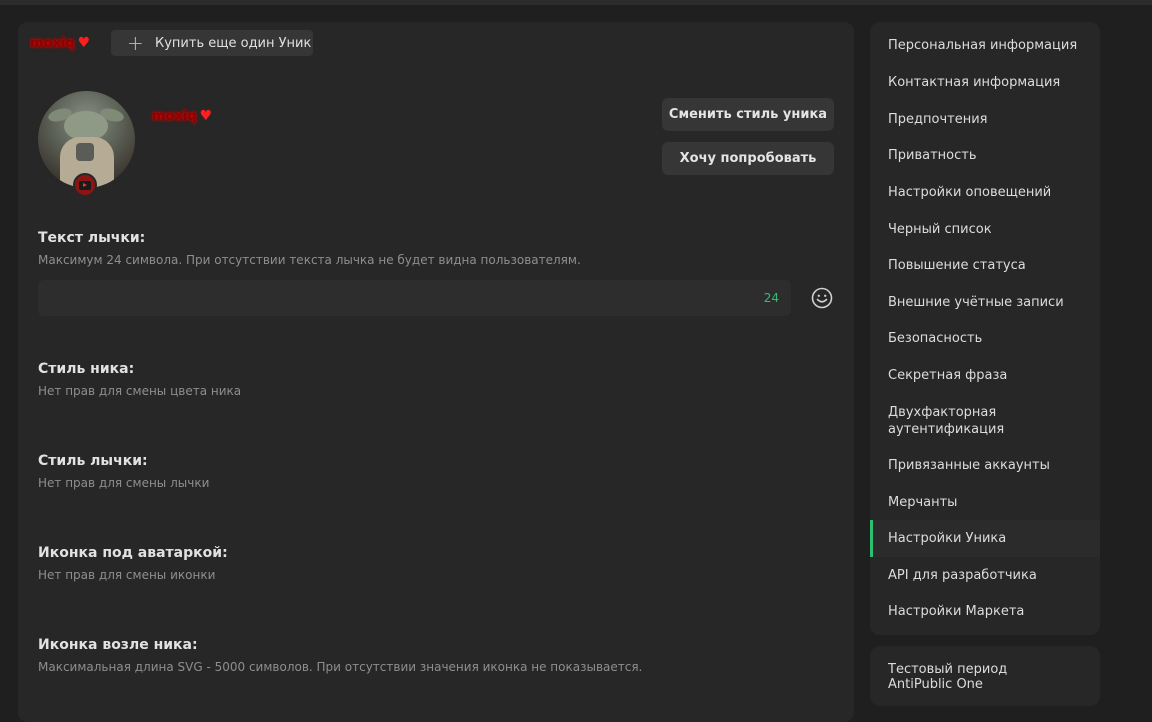  What do you see at coordinates (985, 375) in the screenshot?
I see `sidebar-item-secret-phrase: Секретная фраза` at bounding box center [985, 375].